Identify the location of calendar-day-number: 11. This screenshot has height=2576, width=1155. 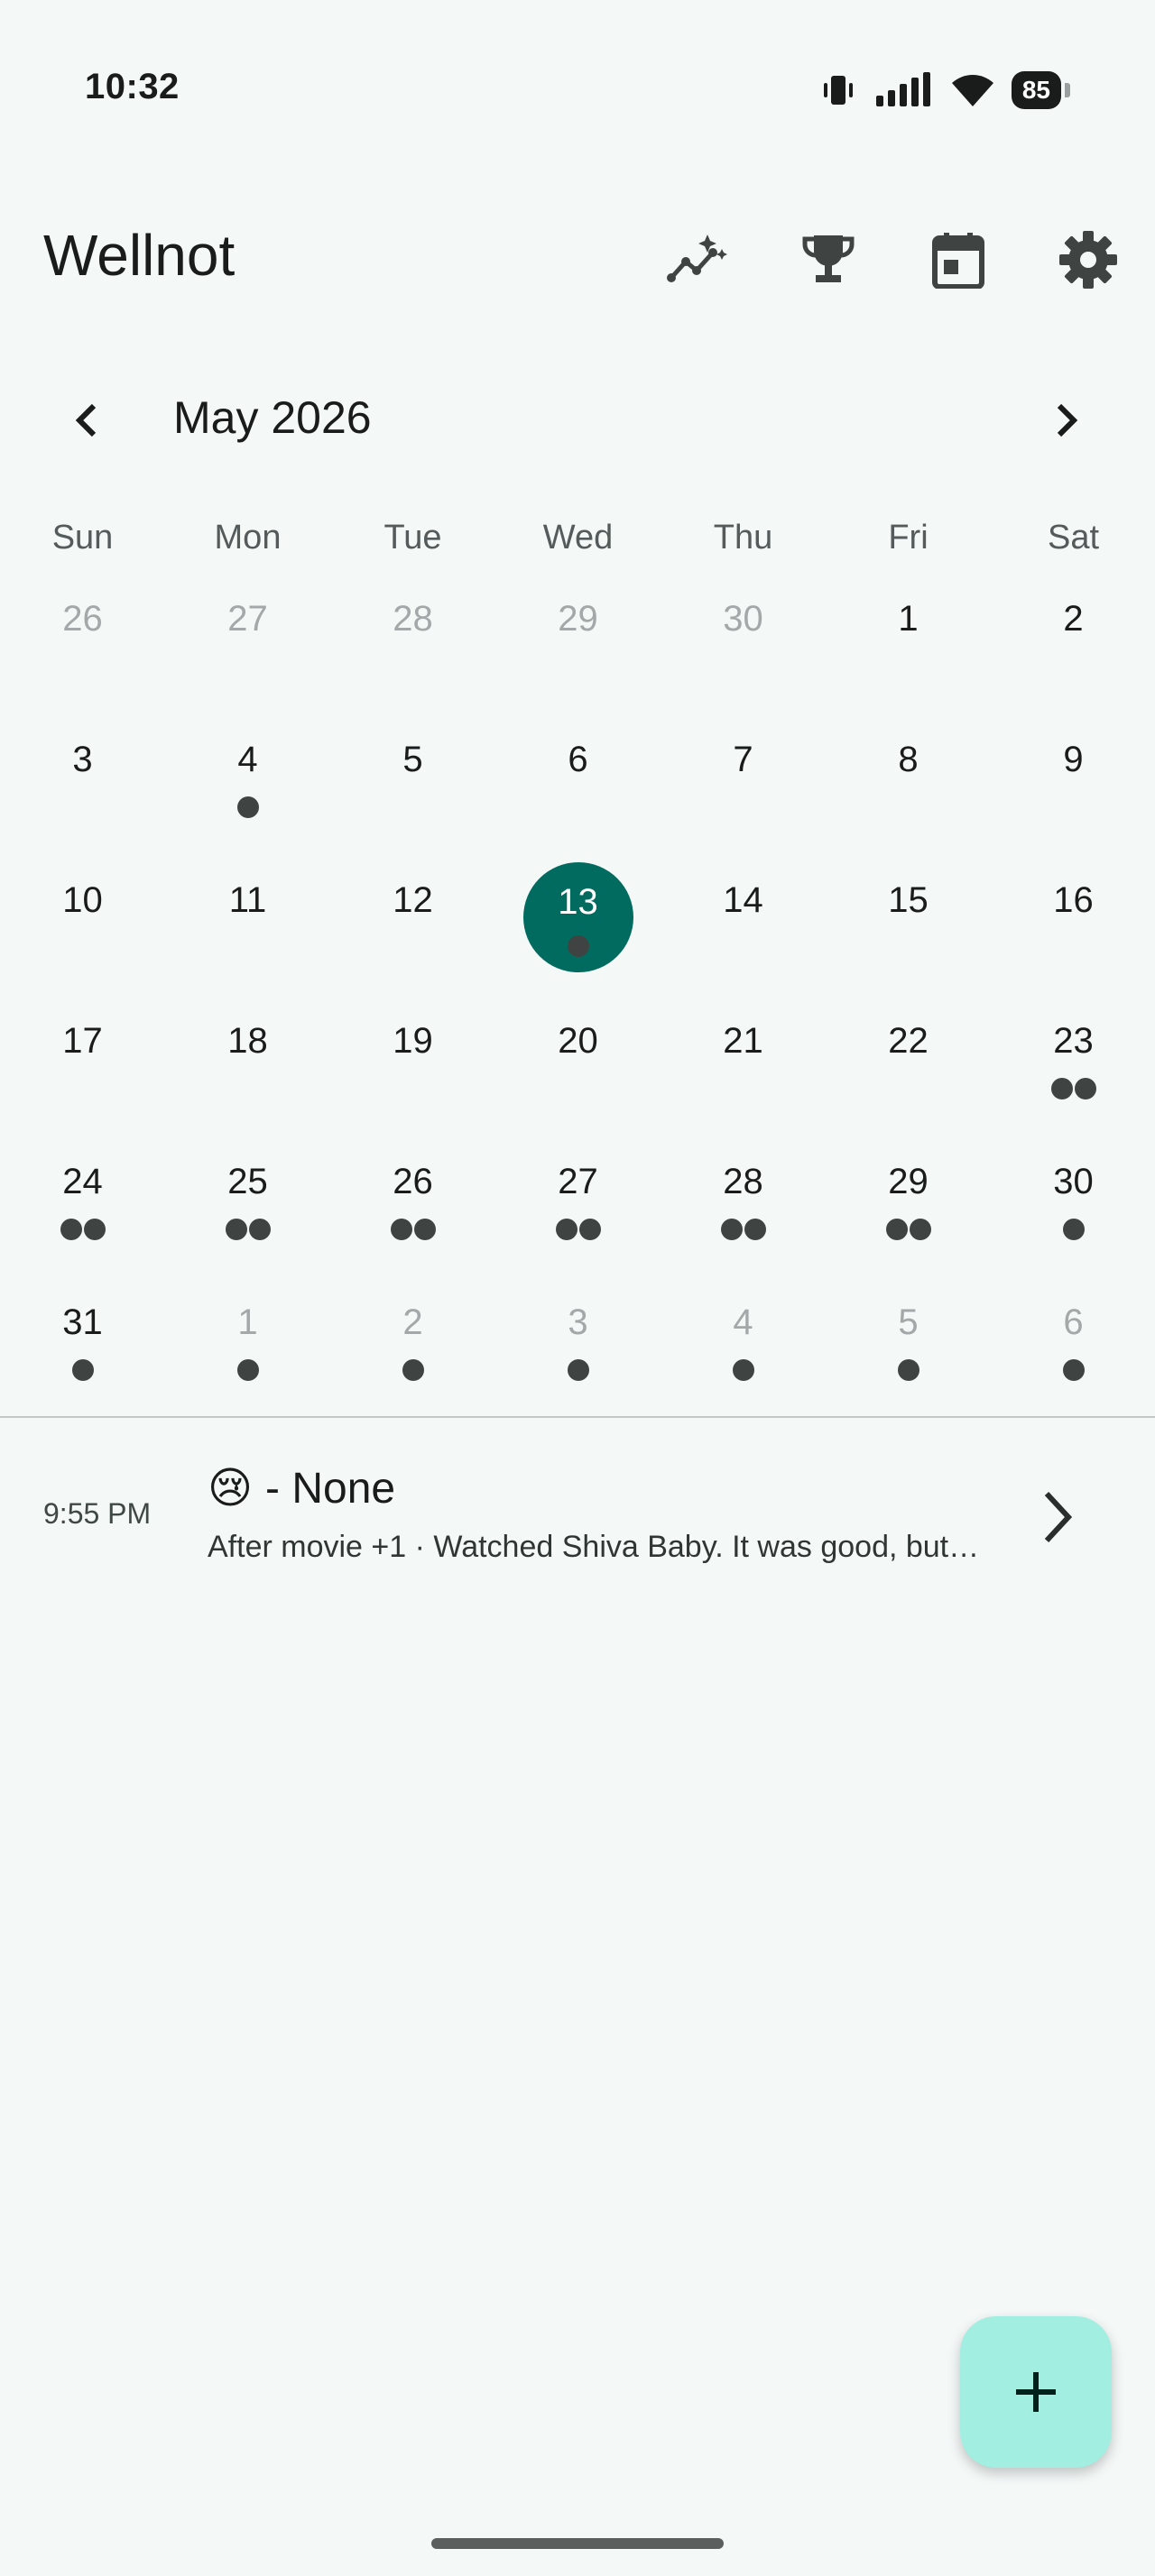
(247, 900).